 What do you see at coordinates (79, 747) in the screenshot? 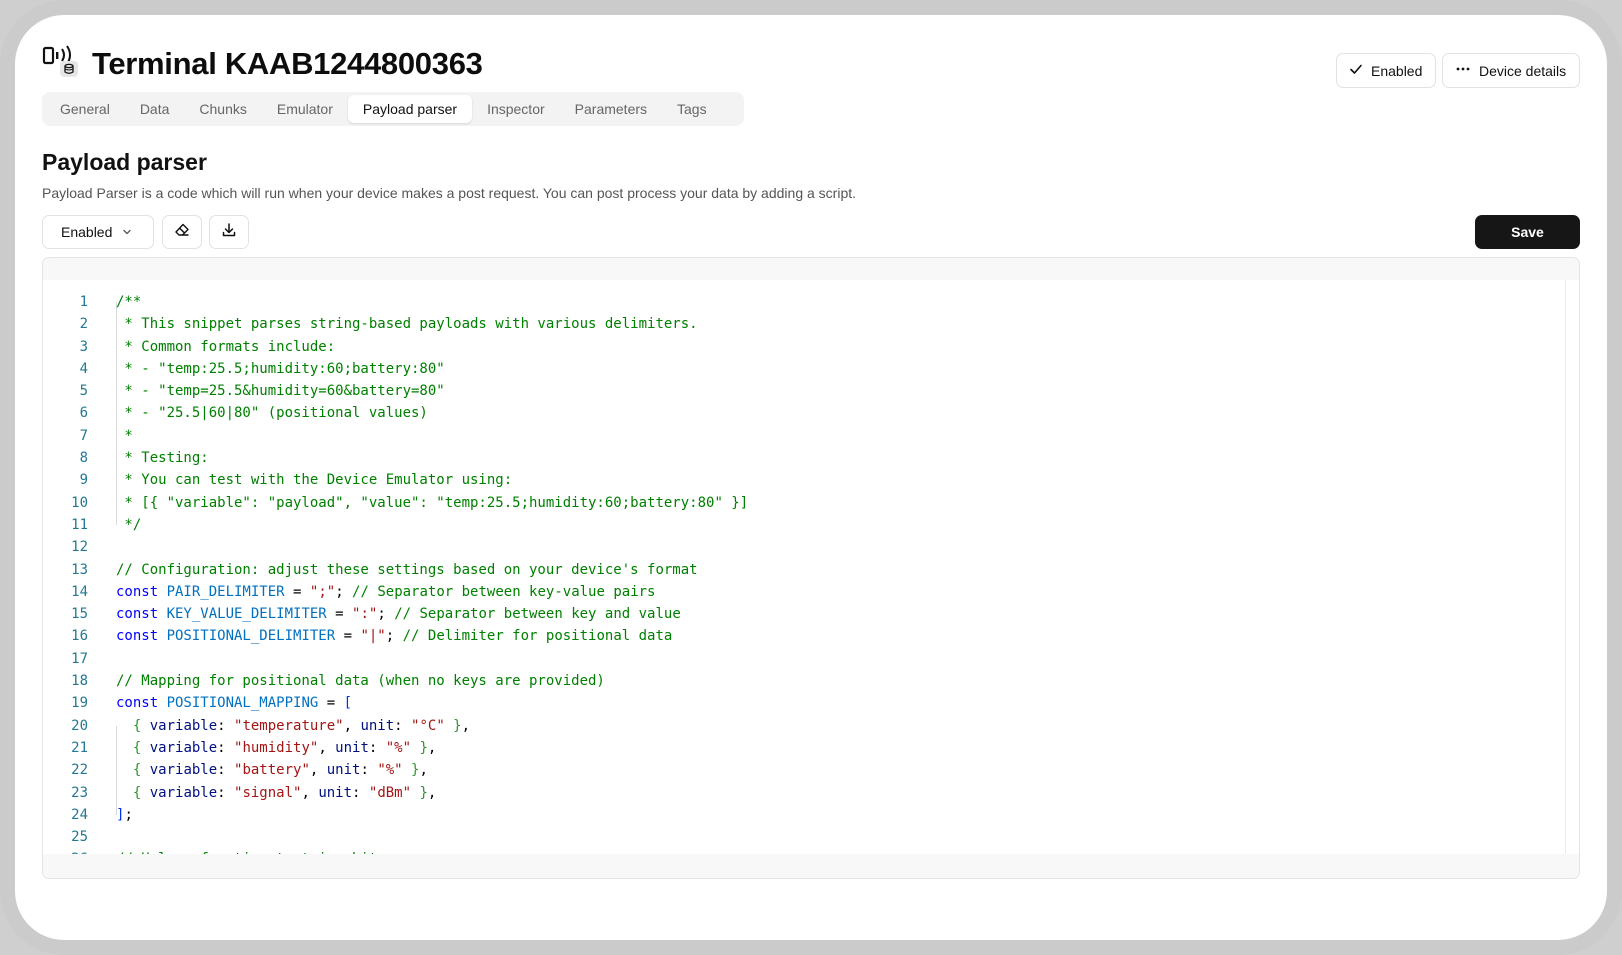
I see `line-number: 21` at bounding box center [79, 747].